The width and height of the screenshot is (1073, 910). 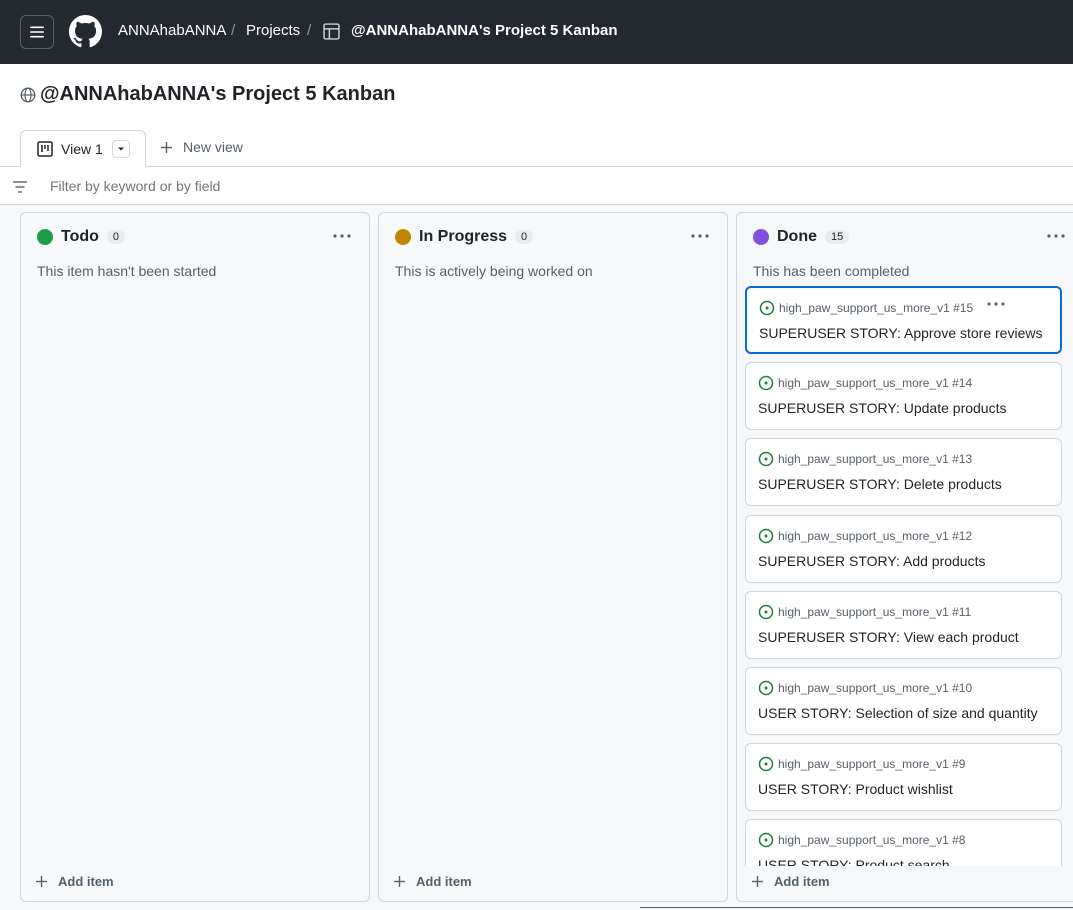 I want to click on card-ref-text: high_paw_support_us_more_v1 #9, so click(x=872, y=764).